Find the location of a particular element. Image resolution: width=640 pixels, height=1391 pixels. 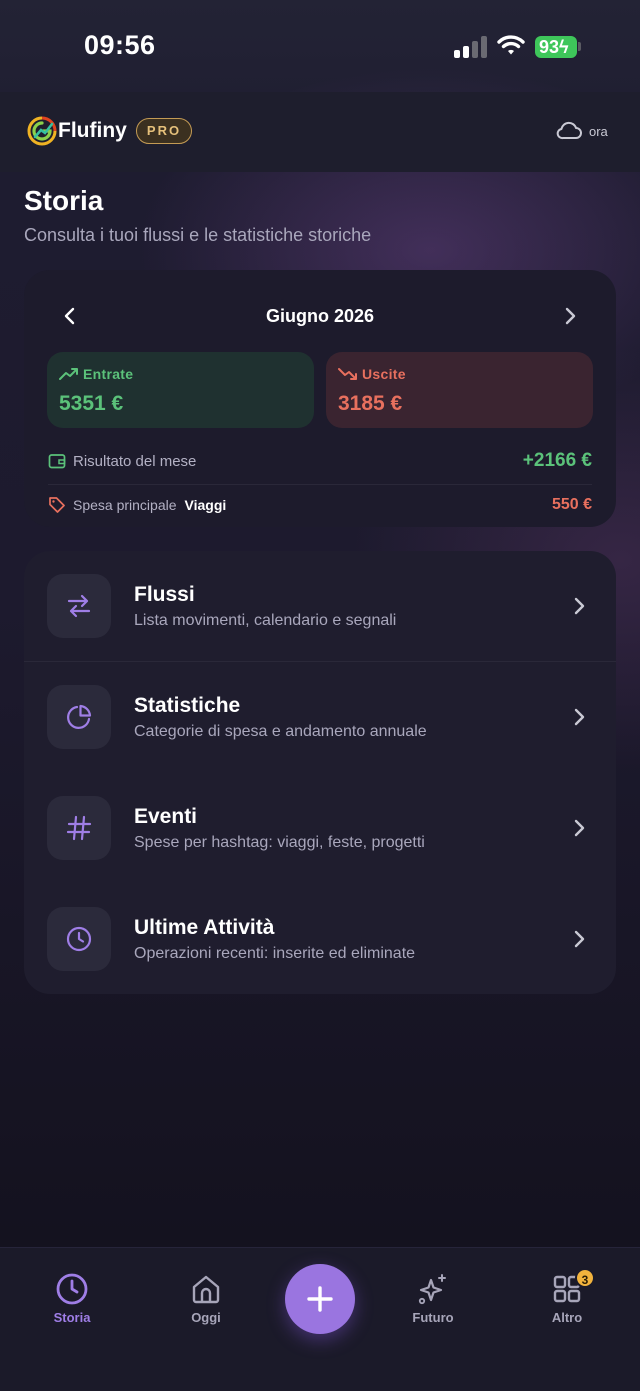

cellular-signal-icon is located at coordinates (471, 47).